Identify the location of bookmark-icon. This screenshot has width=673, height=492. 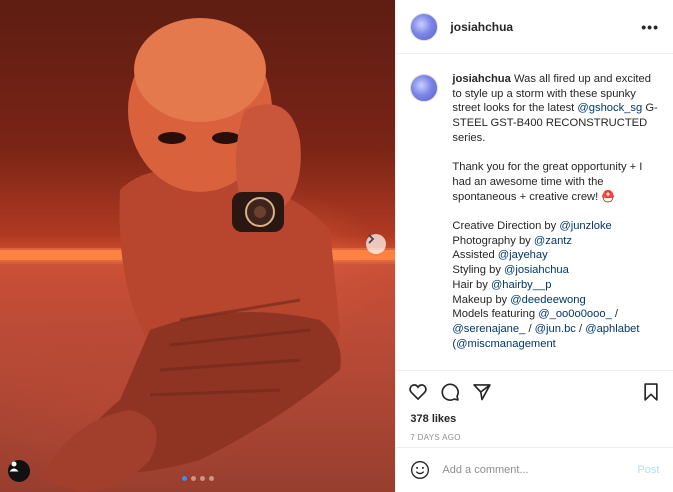
(651, 392).